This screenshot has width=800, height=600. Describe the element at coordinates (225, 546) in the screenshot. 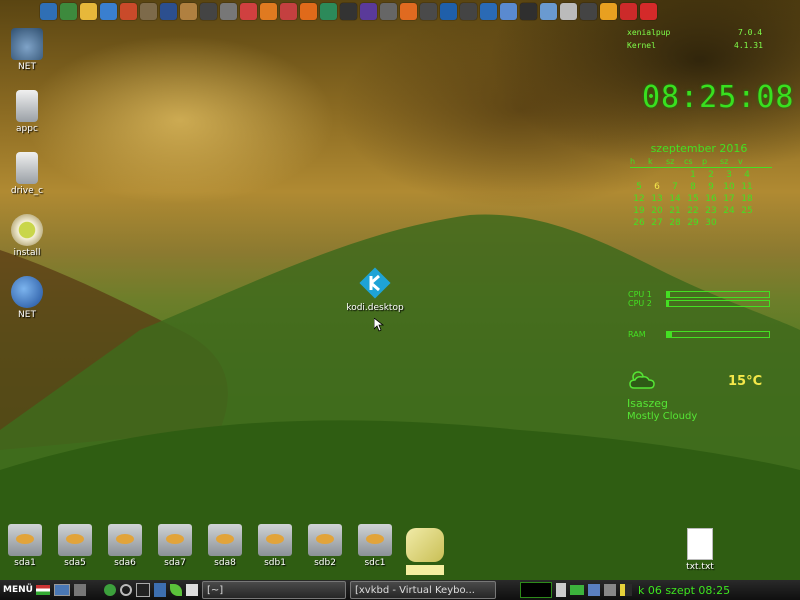

I see `drive-icon-sda8: sda8` at that location.